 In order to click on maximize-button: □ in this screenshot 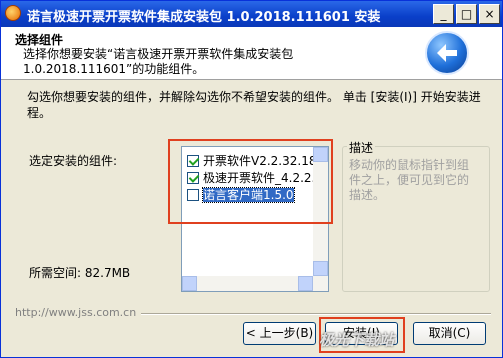, I will do `click(466, 14)`.